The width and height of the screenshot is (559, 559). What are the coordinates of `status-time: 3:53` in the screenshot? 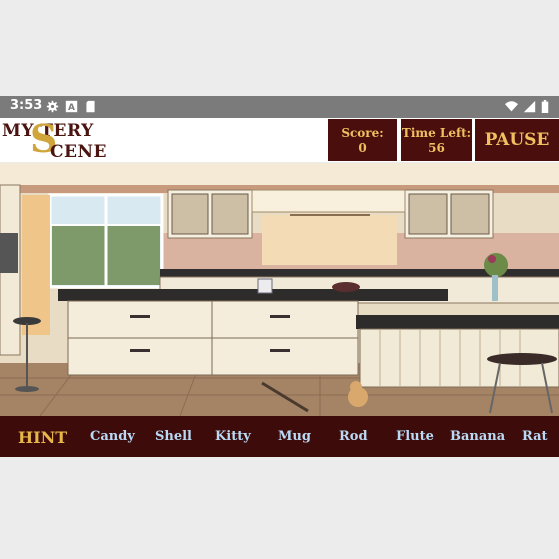 It's located at (26, 105).